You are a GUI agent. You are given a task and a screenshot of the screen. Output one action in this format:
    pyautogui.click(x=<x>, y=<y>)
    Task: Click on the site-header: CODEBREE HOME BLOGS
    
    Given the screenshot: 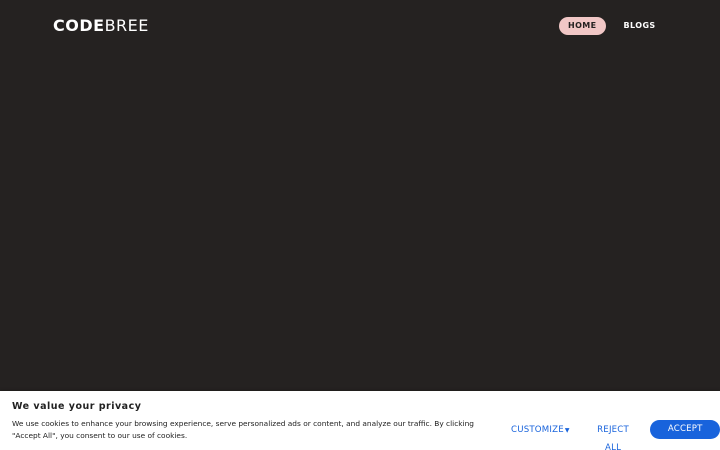 What is the action you would take?
    pyautogui.click(x=360, y=26)
    